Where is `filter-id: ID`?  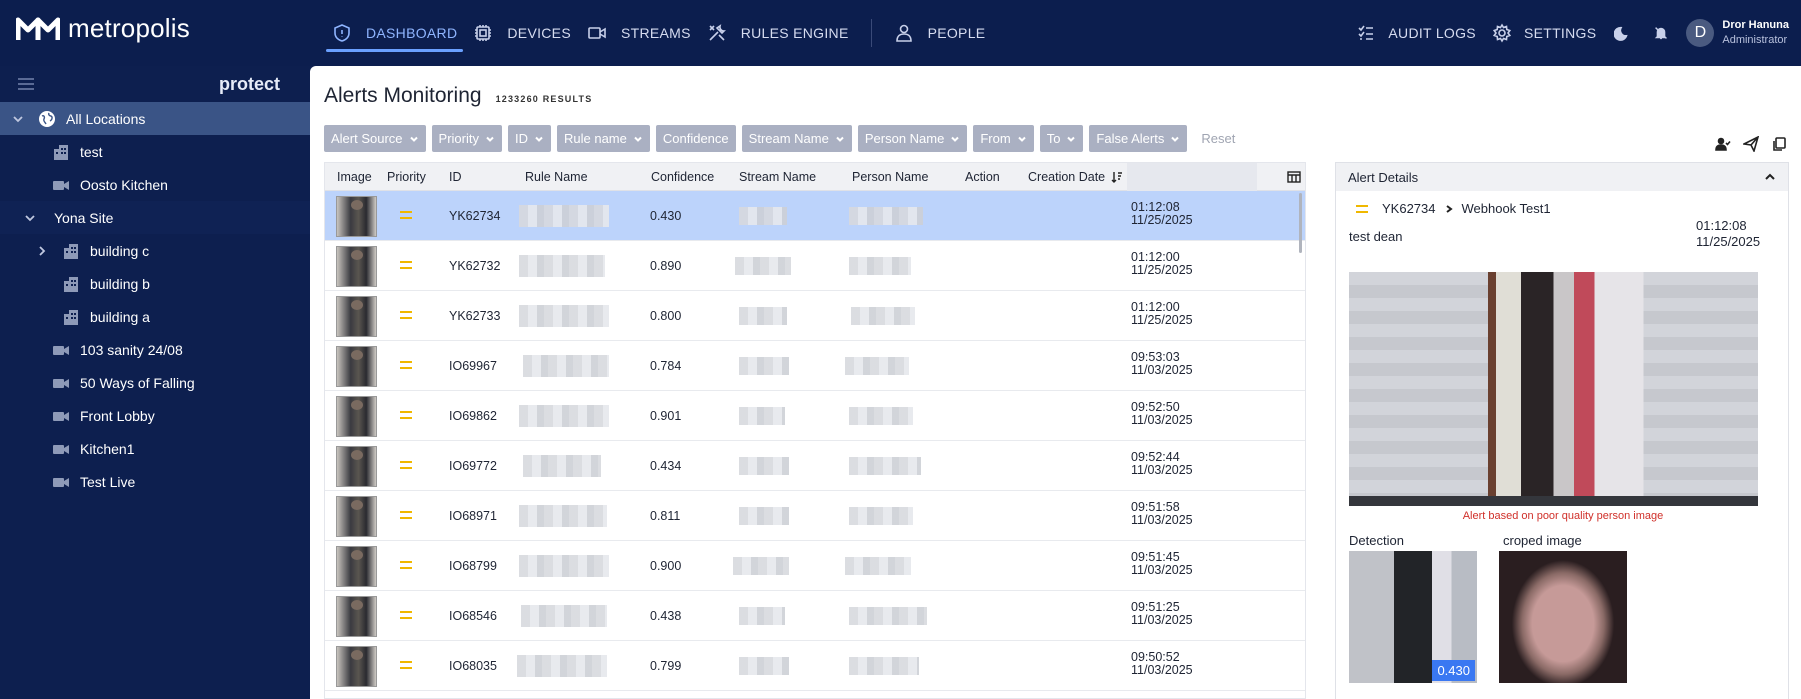 filter-id: ID is located at coordinates (529, 138).